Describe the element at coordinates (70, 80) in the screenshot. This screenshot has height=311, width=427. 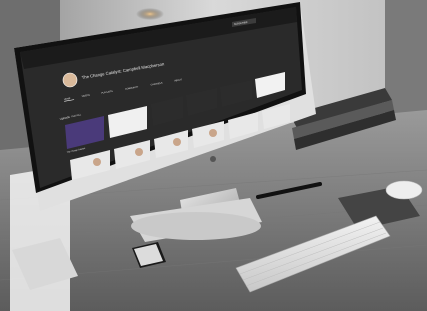
I see `channel-avatar` at that location.